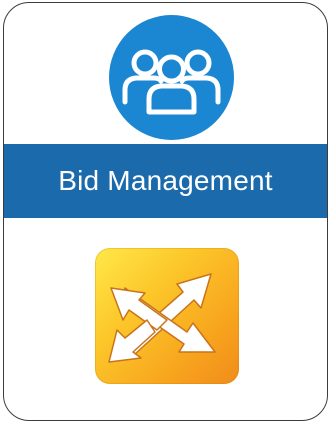 The image size is (333, 425). I want to click on cross-arrows-icon, so click(167, 316).